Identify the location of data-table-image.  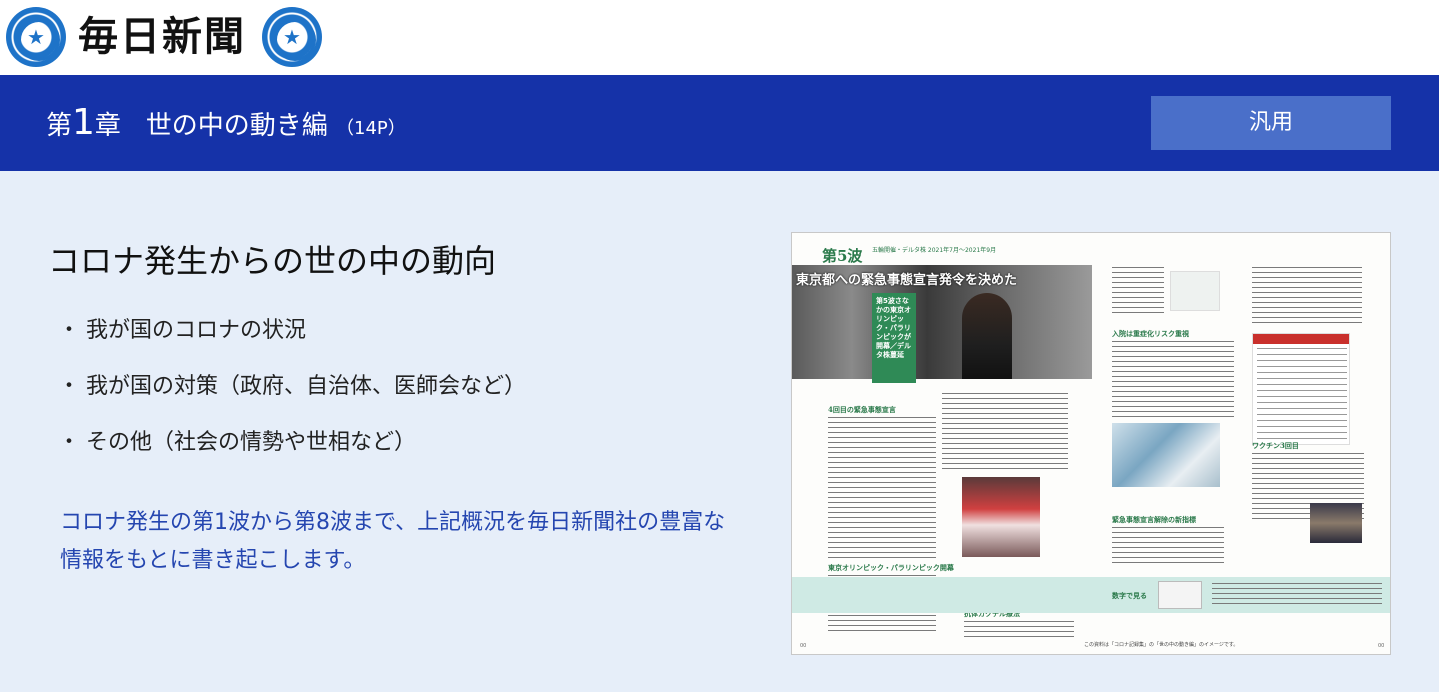
(1301, 389).